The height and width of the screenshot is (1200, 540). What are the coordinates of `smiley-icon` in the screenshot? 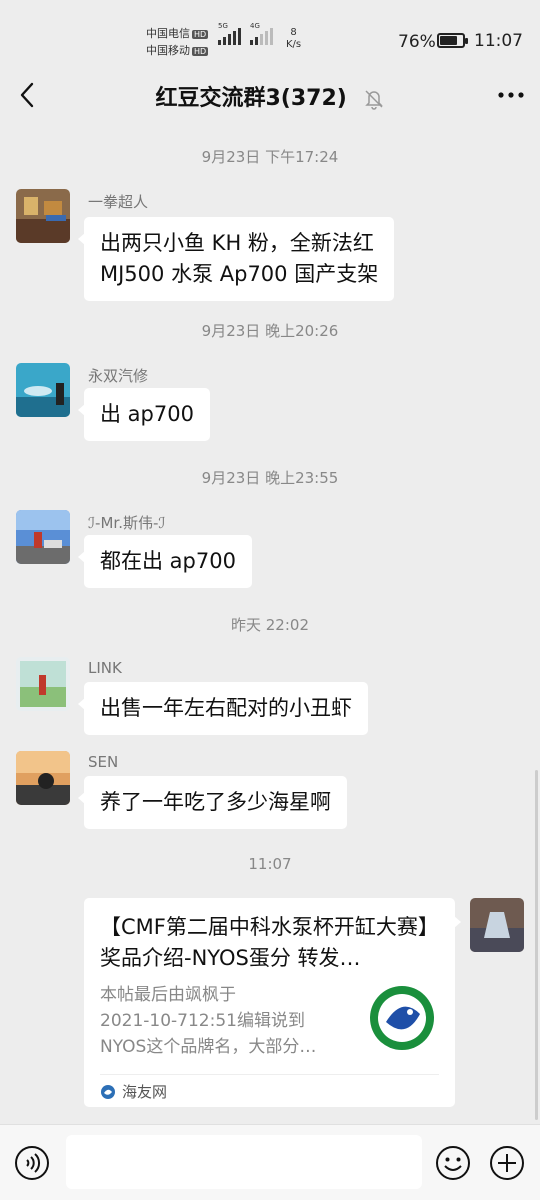 It's located at (453, 1163).